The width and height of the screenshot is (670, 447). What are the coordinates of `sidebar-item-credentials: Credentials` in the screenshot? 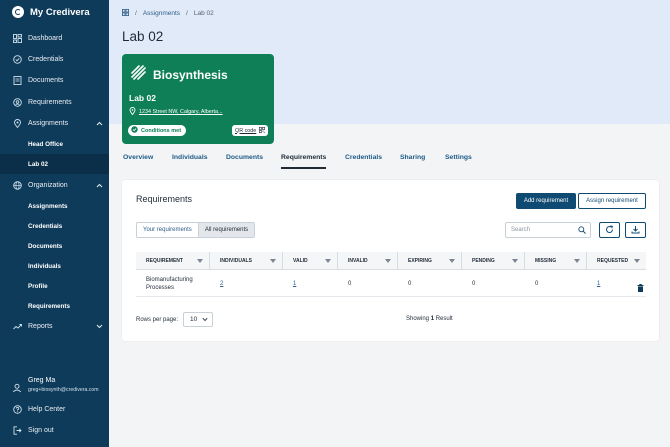 It's located at (54, 59).